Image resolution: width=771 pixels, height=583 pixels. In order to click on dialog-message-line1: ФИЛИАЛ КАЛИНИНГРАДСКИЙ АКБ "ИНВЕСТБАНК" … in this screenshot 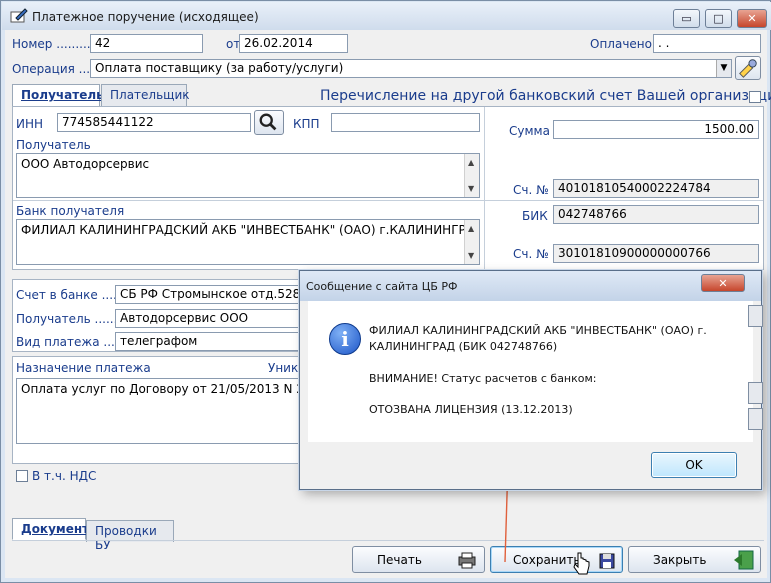, I will do `click(538, 330)`.